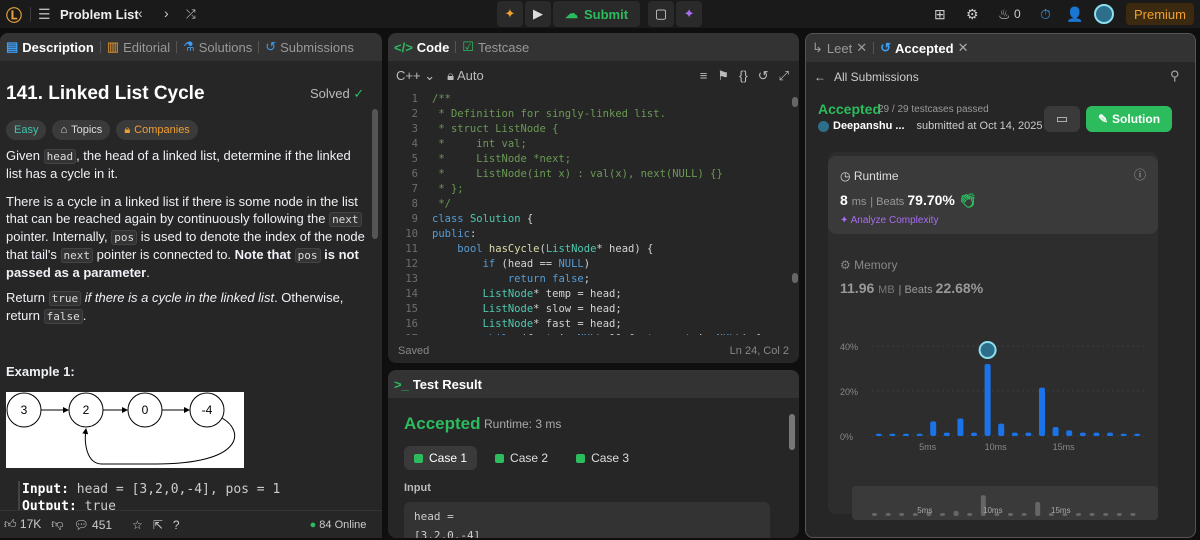  I want to click on timer-icon: ⏱, so click(1045, 14).